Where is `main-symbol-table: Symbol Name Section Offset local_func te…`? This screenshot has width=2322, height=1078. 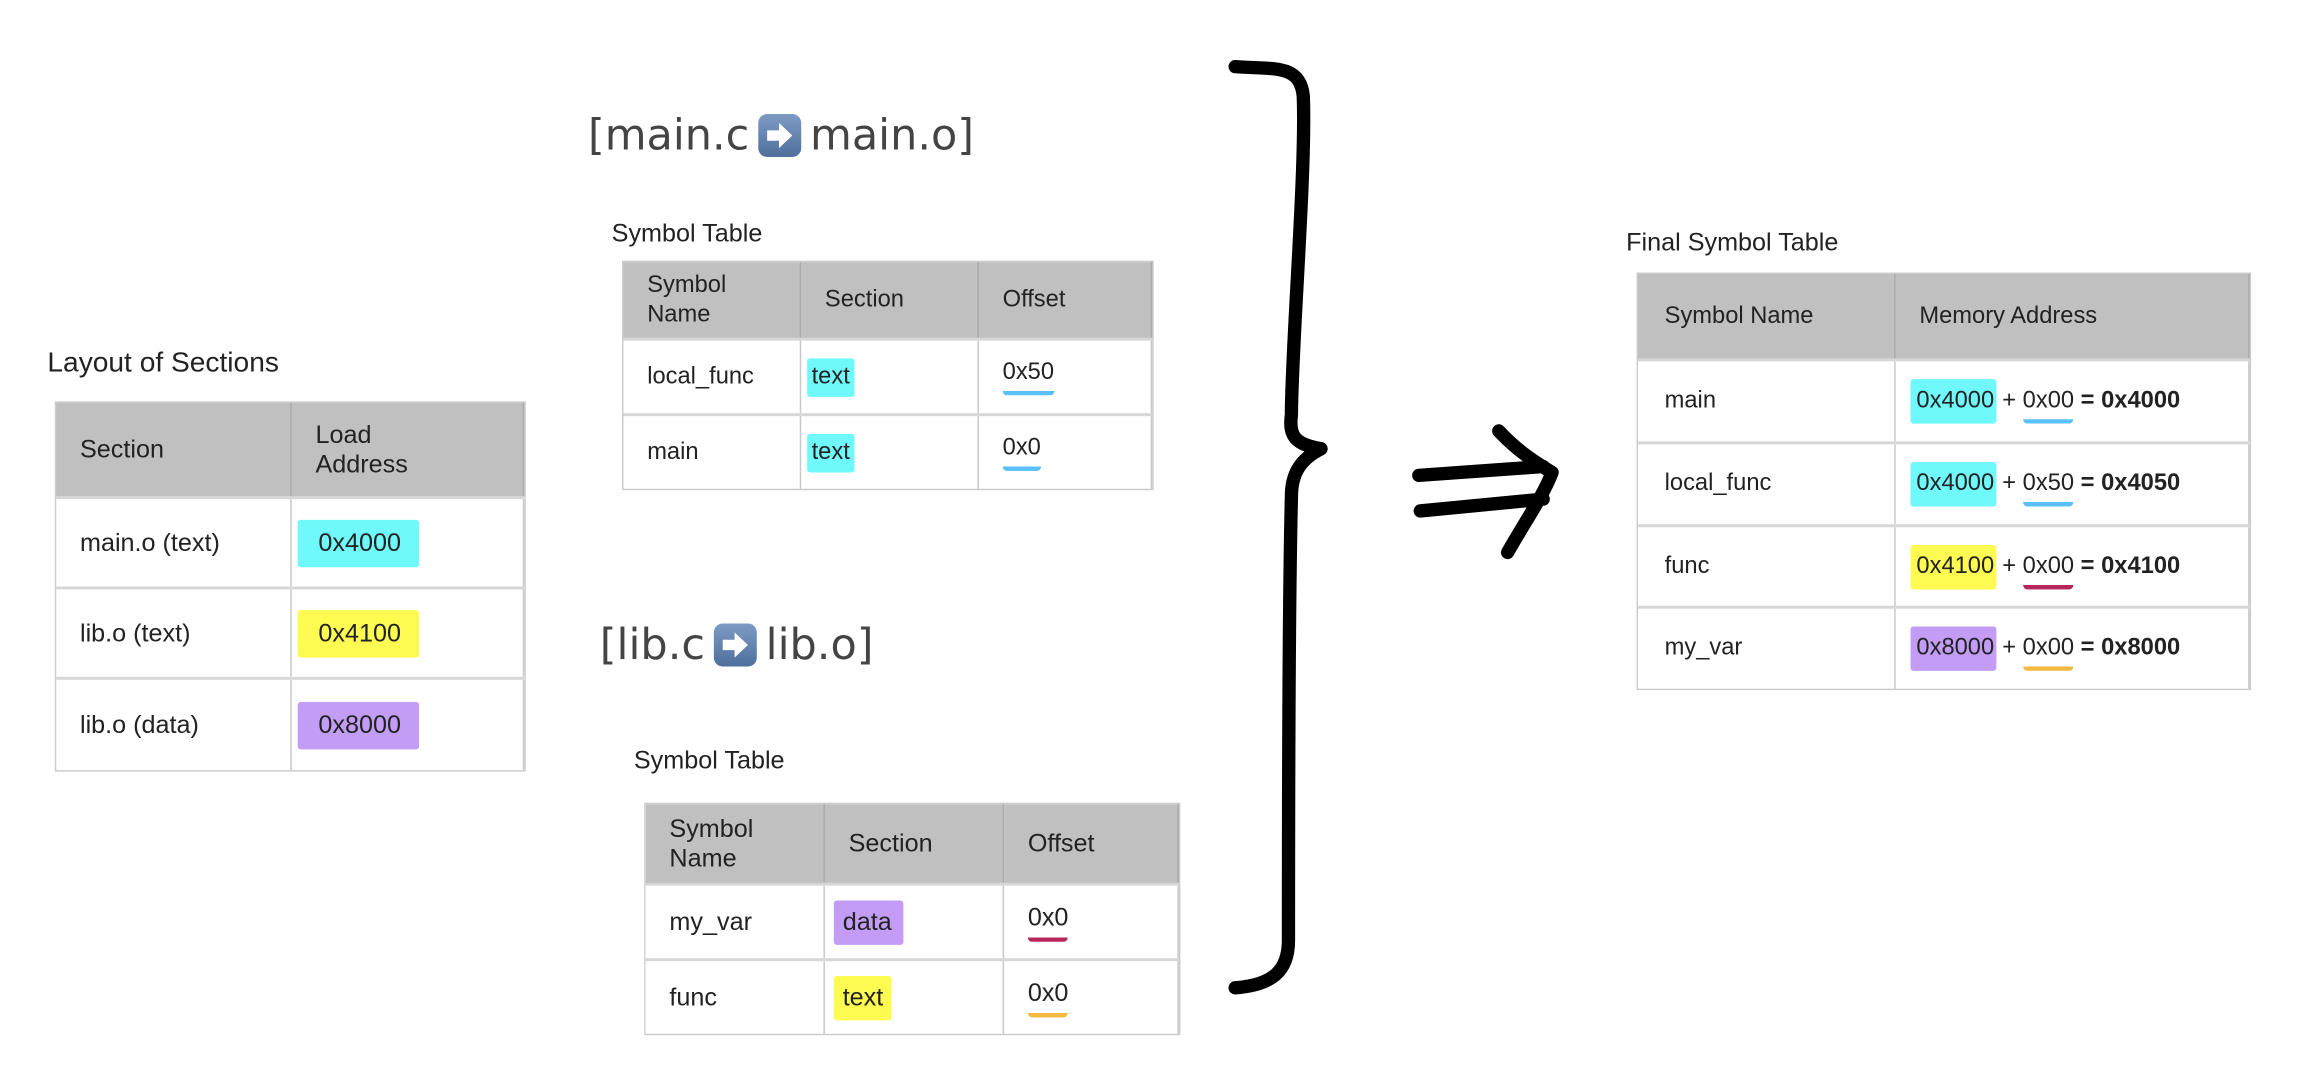 main-symbol-table: Symbol Name Section Offset local_func te… is located at coordinates (888, 375).